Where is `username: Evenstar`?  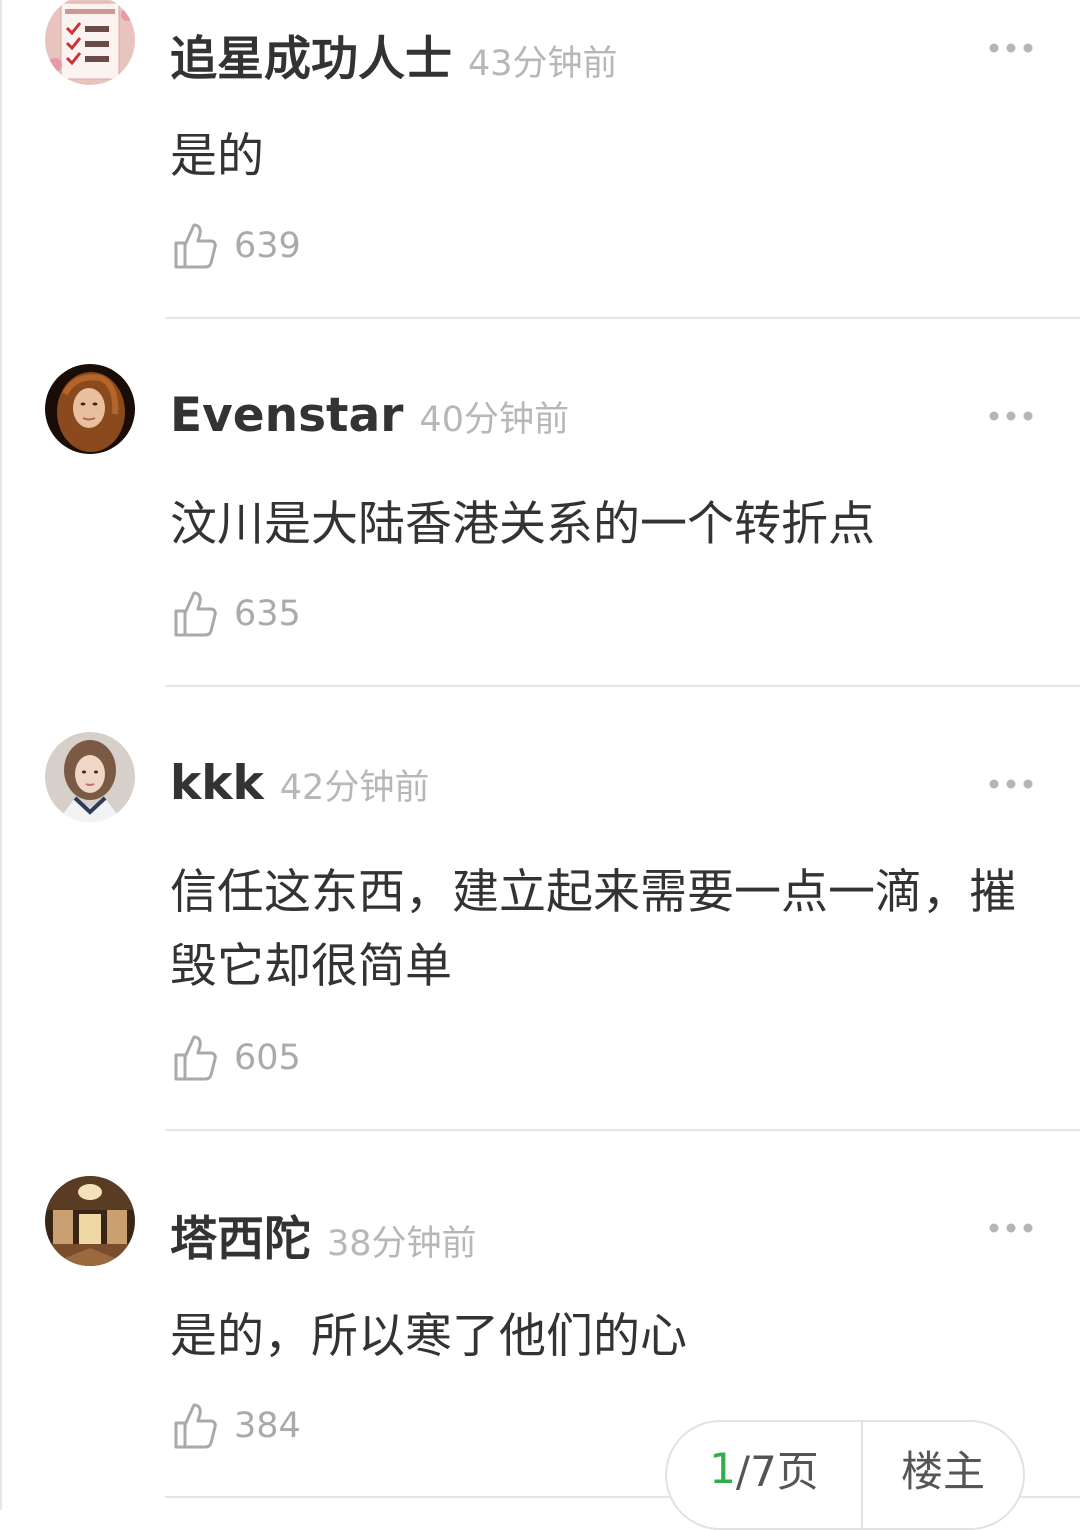
username: Evenstar is located at coordinates (286, 415).